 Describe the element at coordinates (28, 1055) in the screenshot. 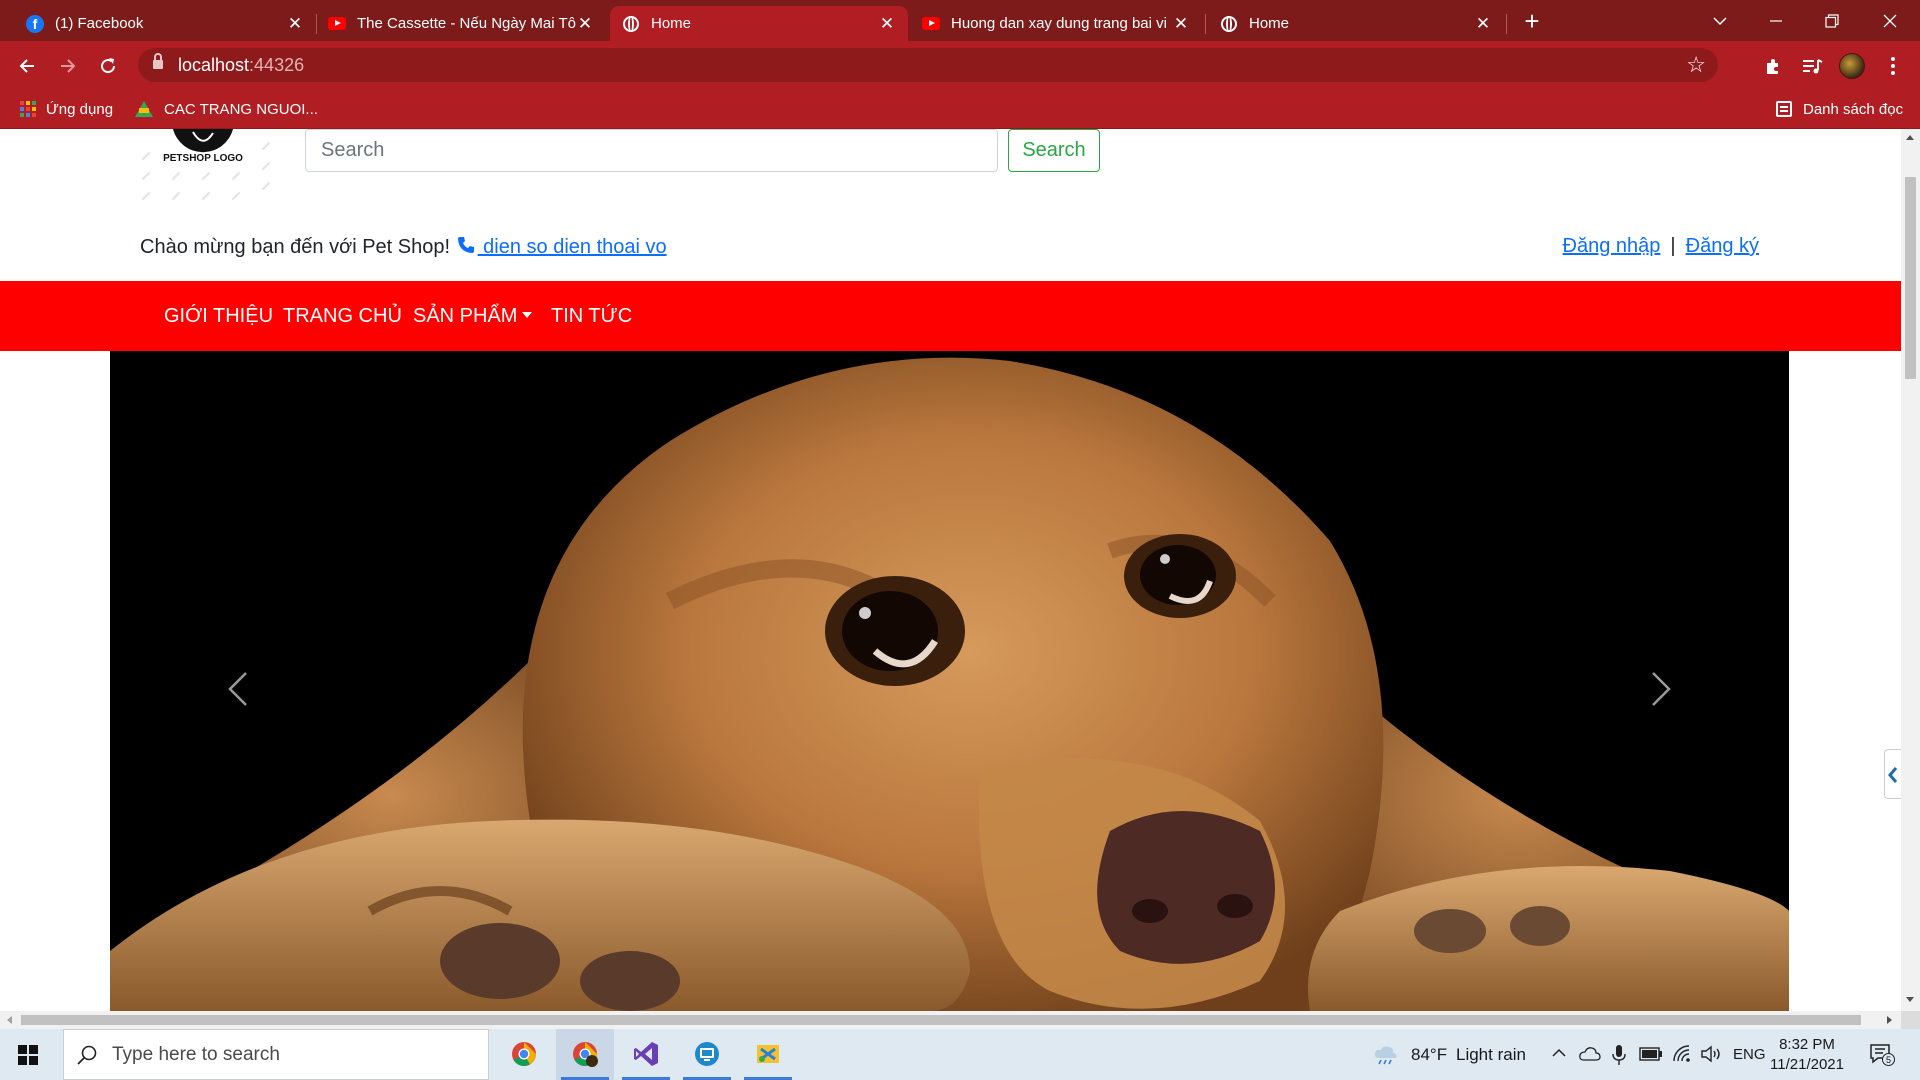

I see `windows-start-icon` at that location.